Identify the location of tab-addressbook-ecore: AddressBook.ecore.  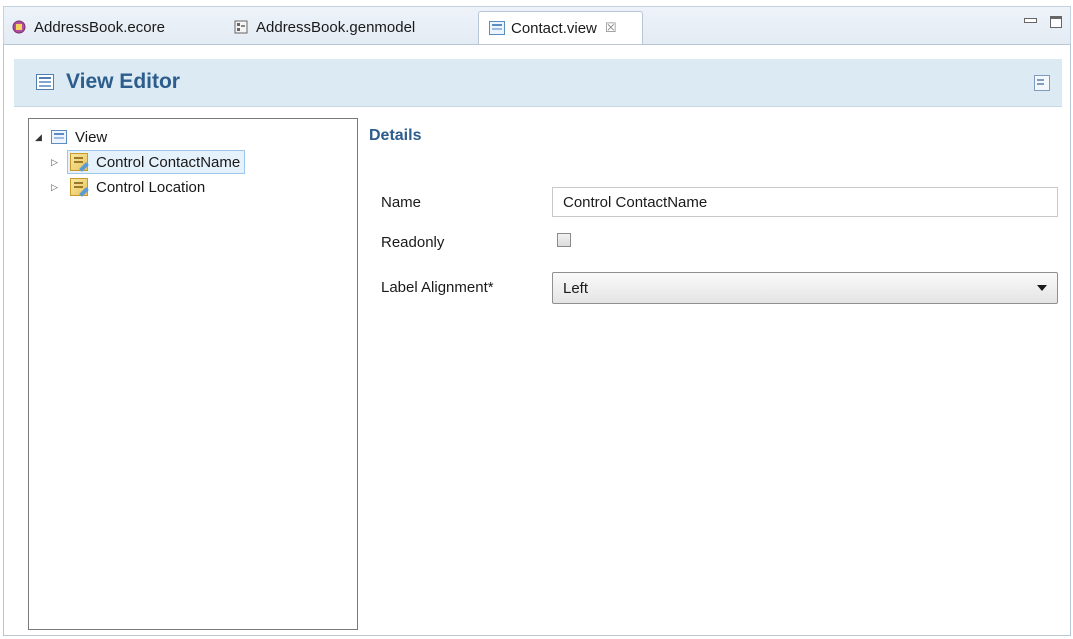
(88, 27).